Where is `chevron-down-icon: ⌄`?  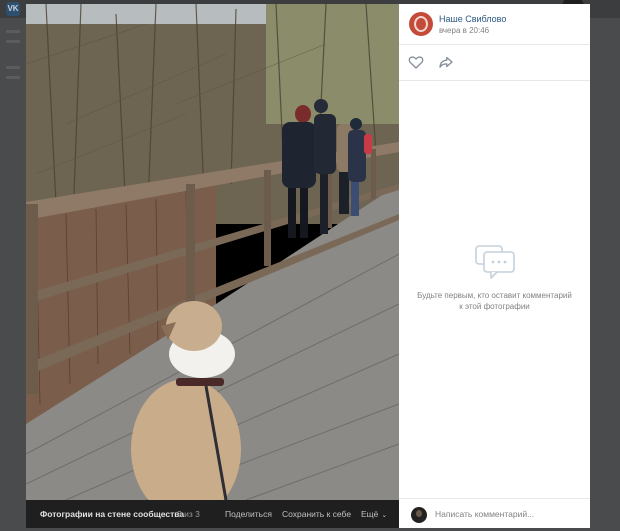
chevron-down-icon: ⌄ is located at coordinates (384, 515).